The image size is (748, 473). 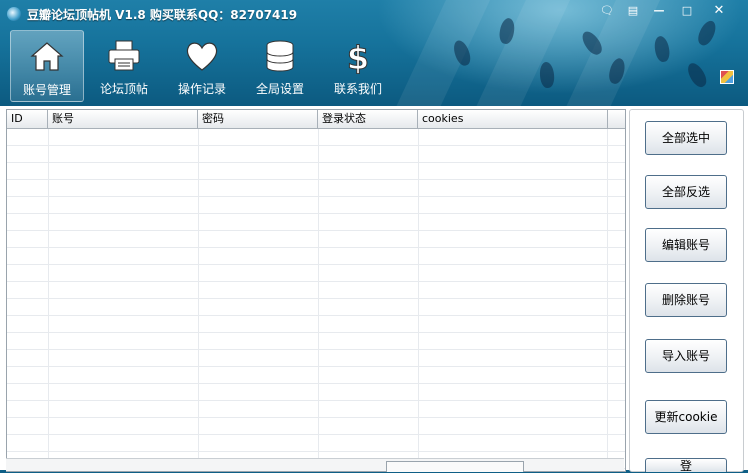 What do you see at coordinates (686, 192) in the screenshot?
I see `invert-selection-button: 全部反选` at bounding box center [686, 192].